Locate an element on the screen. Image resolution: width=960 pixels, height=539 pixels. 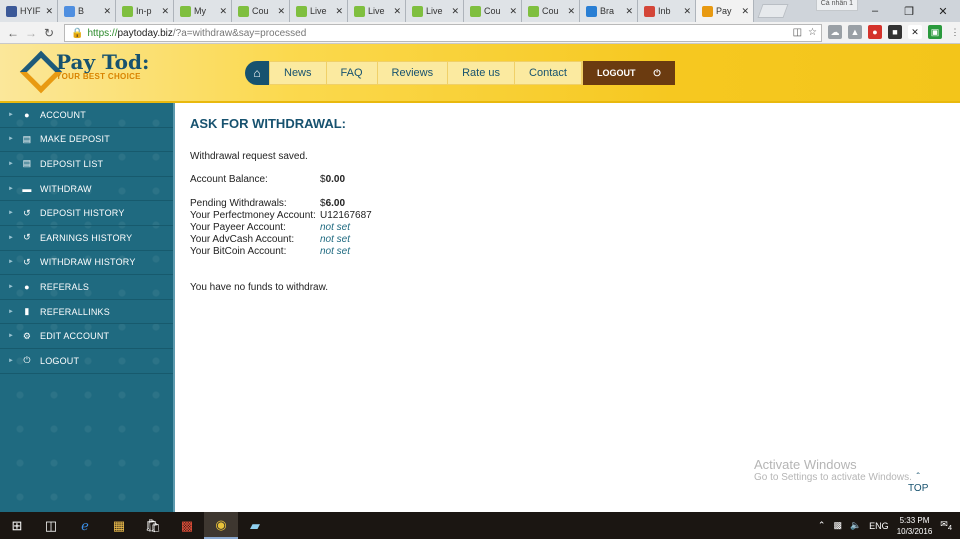
sidebar-item: ► ⚙ EDIT ACCOUNT is located at coordinates (86, 336).